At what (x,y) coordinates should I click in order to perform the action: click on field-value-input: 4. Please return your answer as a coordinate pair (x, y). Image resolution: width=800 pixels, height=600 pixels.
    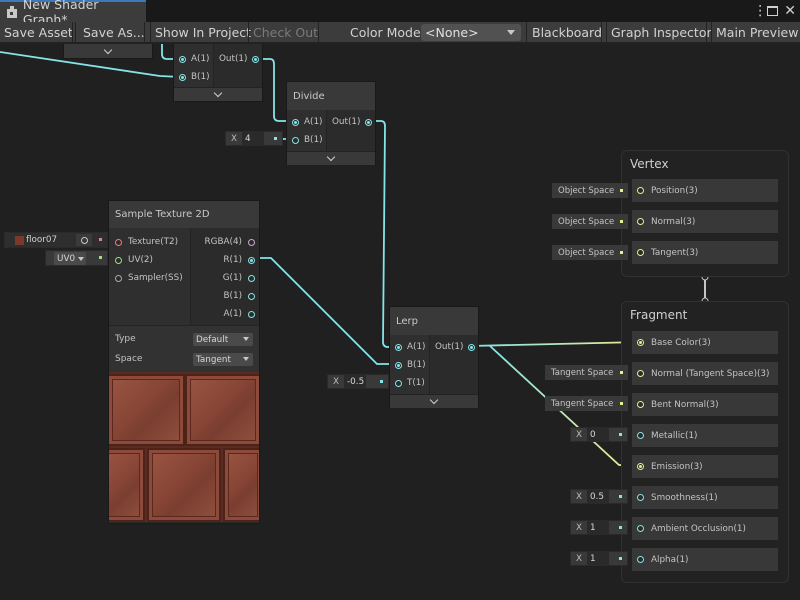
    Looking at the image, I should click on (253, 138).